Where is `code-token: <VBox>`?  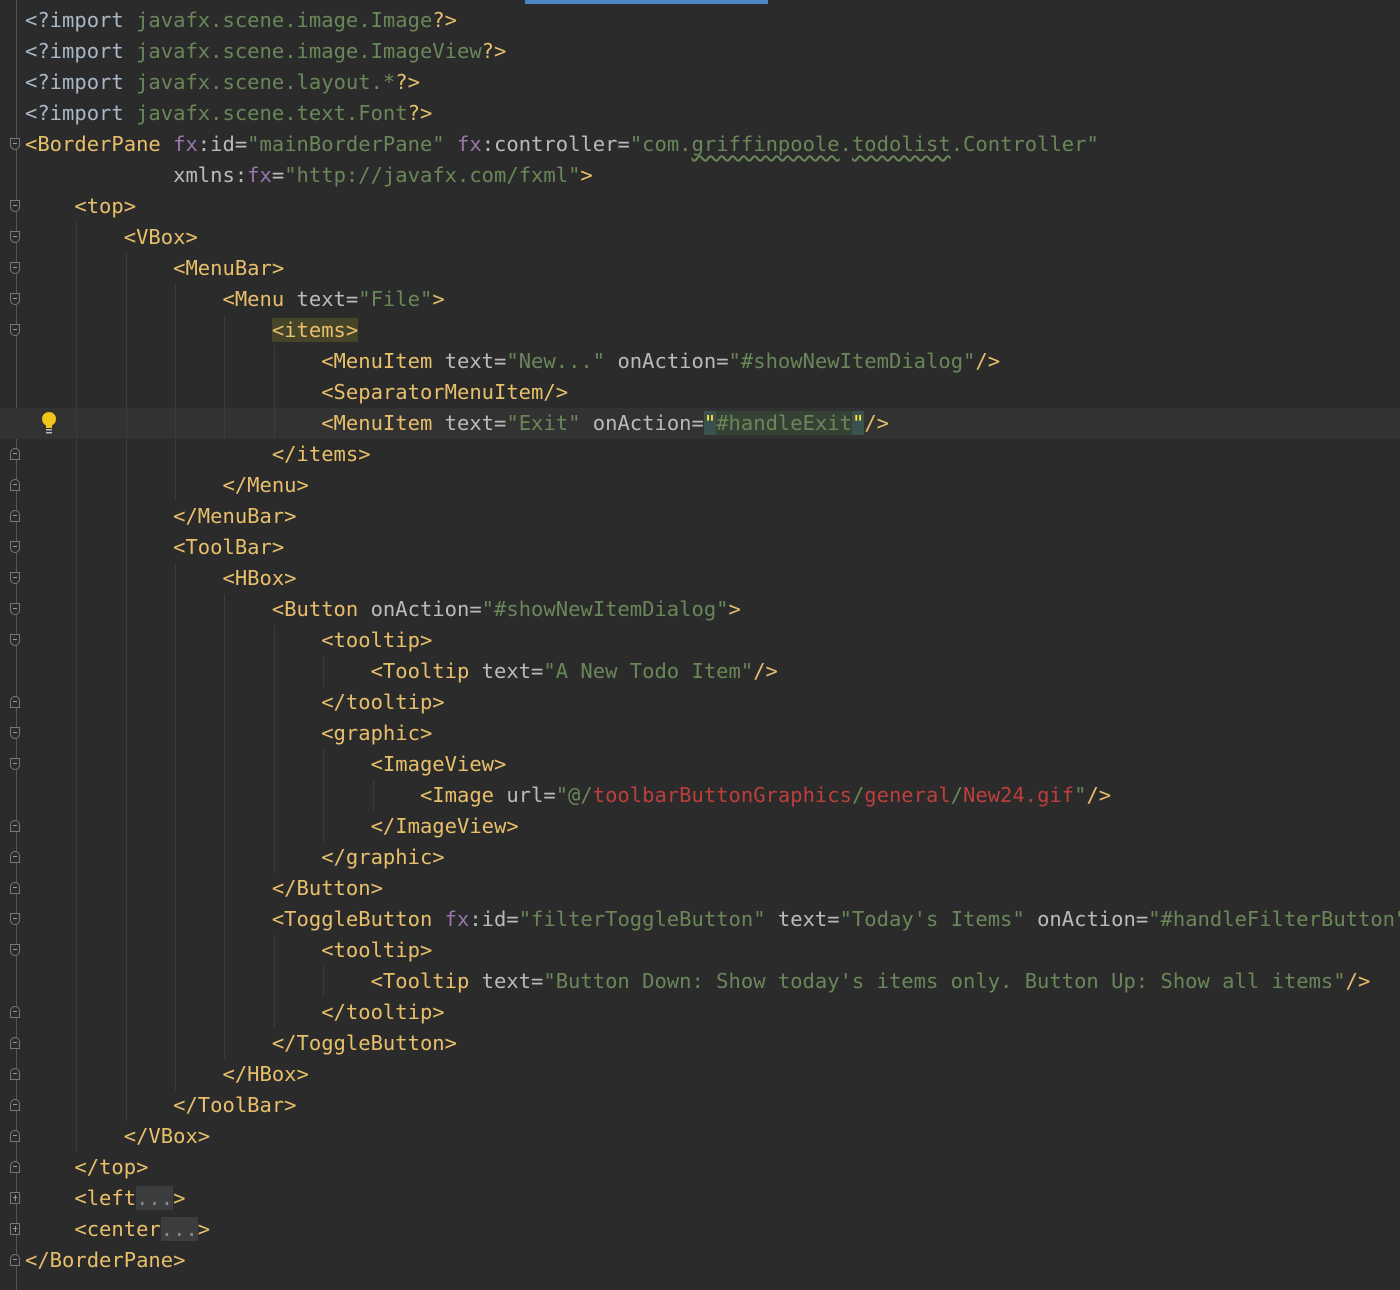 code-token: <VBox> is located at coordinates (111, 237).